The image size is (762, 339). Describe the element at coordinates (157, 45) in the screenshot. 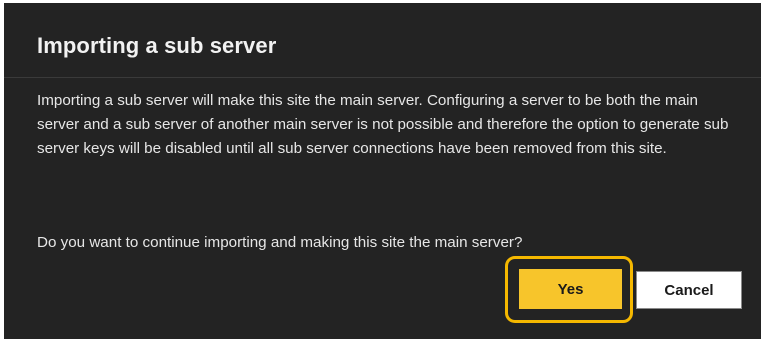

I see `dialog-title: Importing a sub server` at that location.